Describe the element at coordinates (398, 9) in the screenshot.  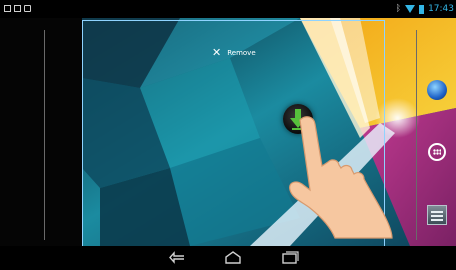
I see `bluetooth-icon: ᛒ` at that location.